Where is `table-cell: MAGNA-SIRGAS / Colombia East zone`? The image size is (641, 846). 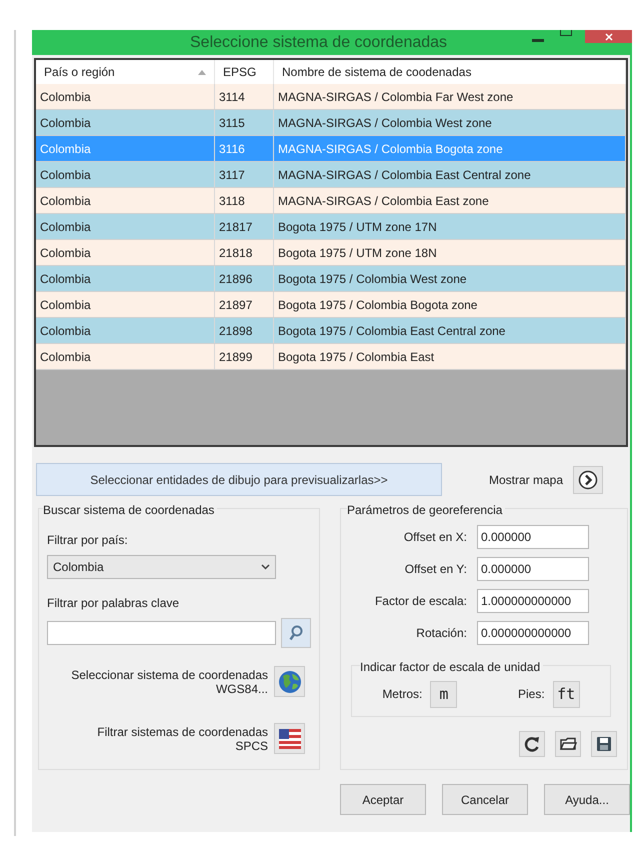 table-cell: MAGNA-SIRGAS / Colombia East zone is located at coordinates (450, 200).